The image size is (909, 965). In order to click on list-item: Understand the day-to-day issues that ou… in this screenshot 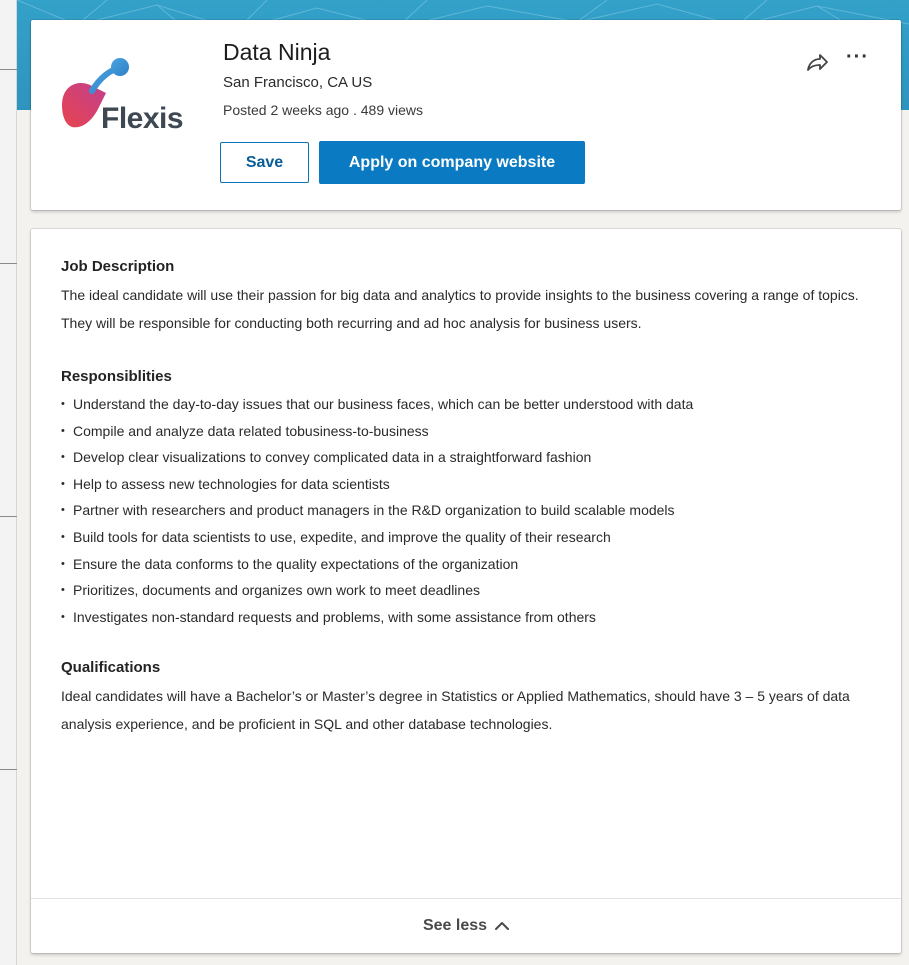, I will do `click(461, 404)`.